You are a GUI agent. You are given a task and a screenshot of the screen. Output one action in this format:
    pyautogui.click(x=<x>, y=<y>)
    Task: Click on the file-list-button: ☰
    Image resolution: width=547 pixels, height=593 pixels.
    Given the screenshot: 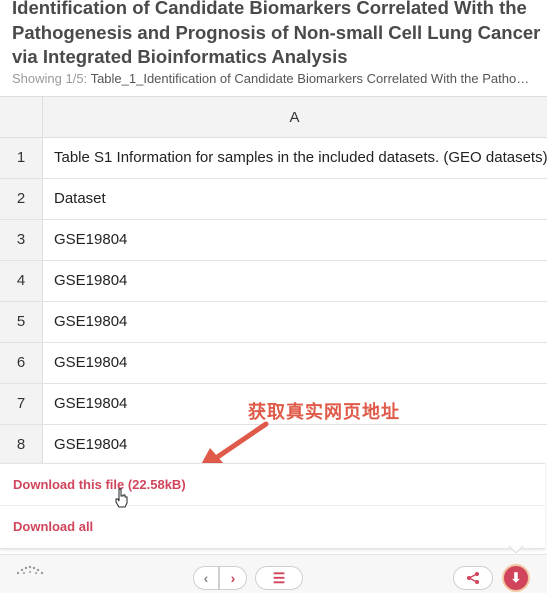 What is the action you would take?
    pyautogui.click(x=279, y=578)
    